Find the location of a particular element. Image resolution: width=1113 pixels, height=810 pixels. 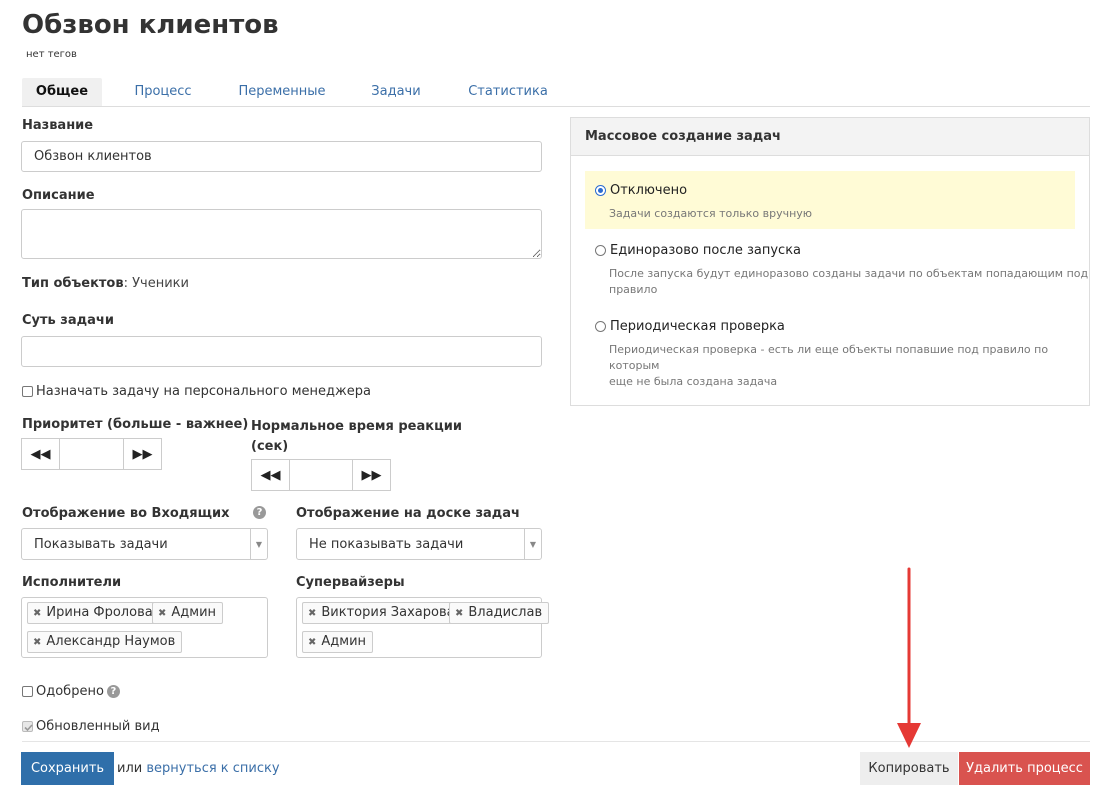

supervisor-chip: ✖ Админ is located at coordinates (338, 642).